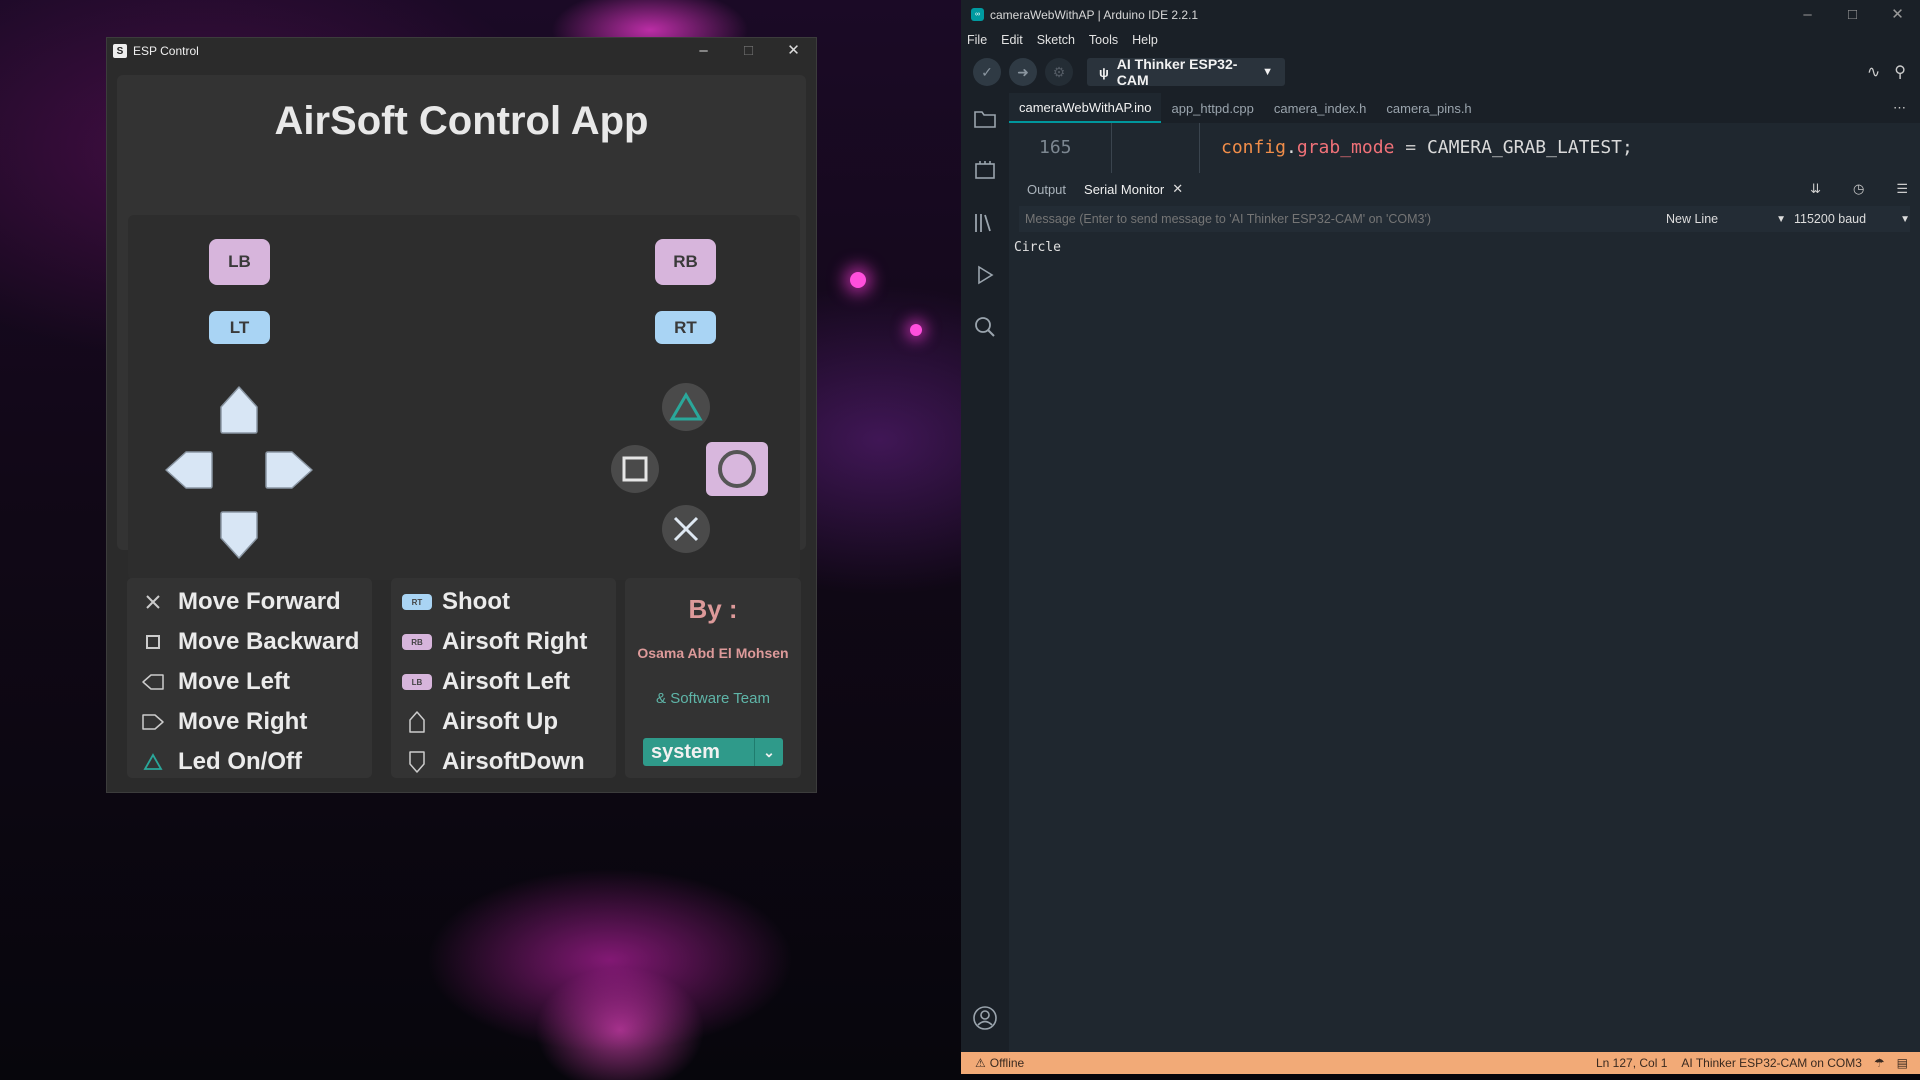  Describe the element at coordinates (1873, 72) in the screenshot. I see `serial-plotter-icon: ∿` at that location.